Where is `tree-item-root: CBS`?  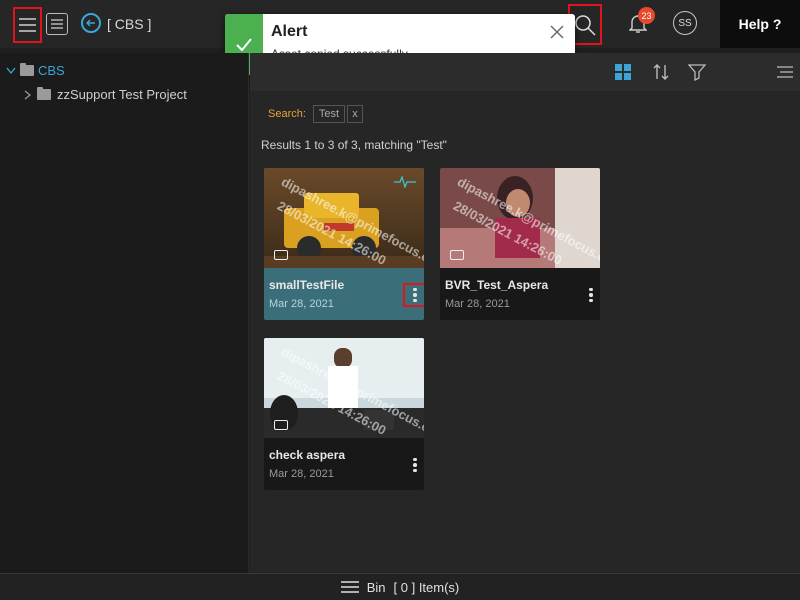
tree-item-root: CBS is located at coordinates (35, 70).